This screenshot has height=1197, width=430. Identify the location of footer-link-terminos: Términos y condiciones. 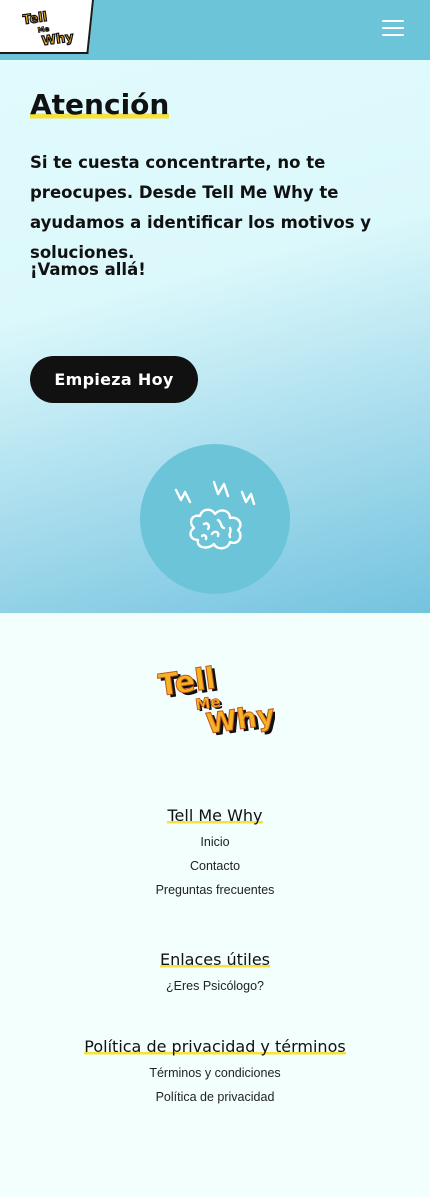
(215, 1073).